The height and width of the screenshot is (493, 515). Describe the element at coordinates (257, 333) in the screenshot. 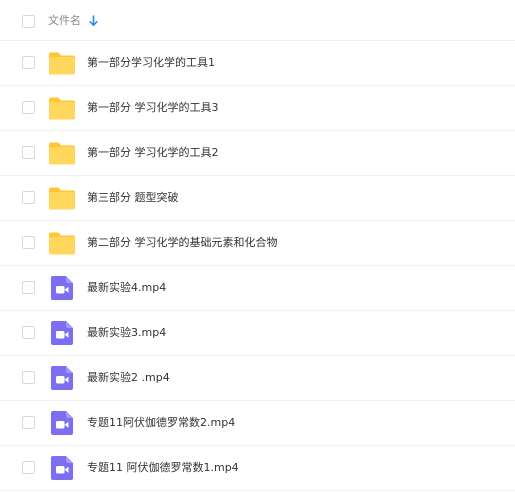

I see `file-row: 最新实验3.mp4` at that location.